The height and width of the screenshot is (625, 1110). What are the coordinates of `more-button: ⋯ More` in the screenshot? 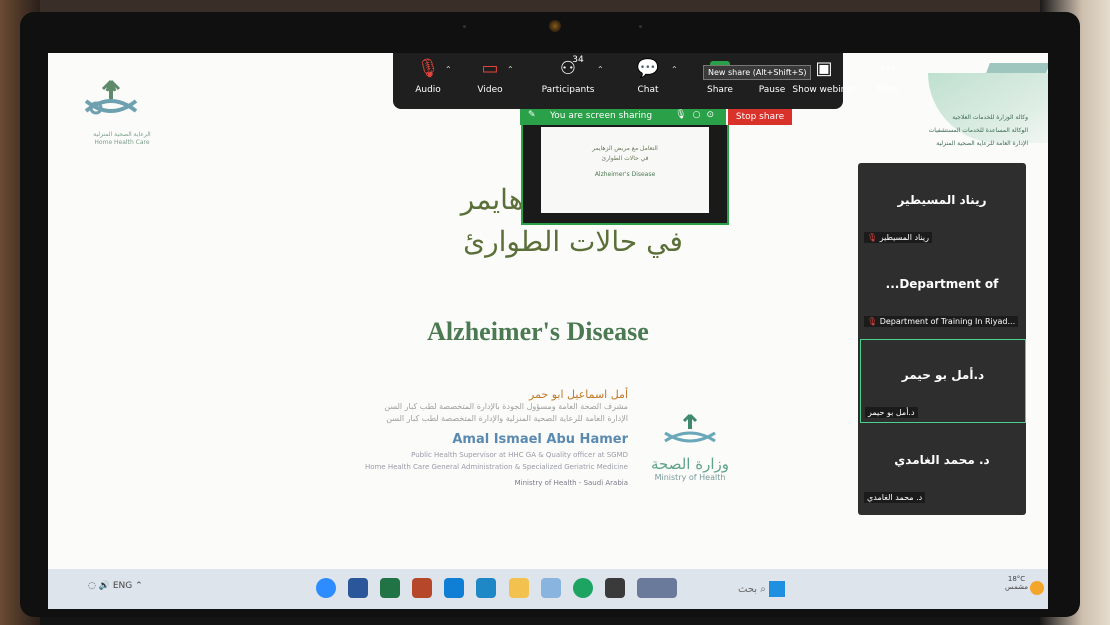 It's located at (888, 82).